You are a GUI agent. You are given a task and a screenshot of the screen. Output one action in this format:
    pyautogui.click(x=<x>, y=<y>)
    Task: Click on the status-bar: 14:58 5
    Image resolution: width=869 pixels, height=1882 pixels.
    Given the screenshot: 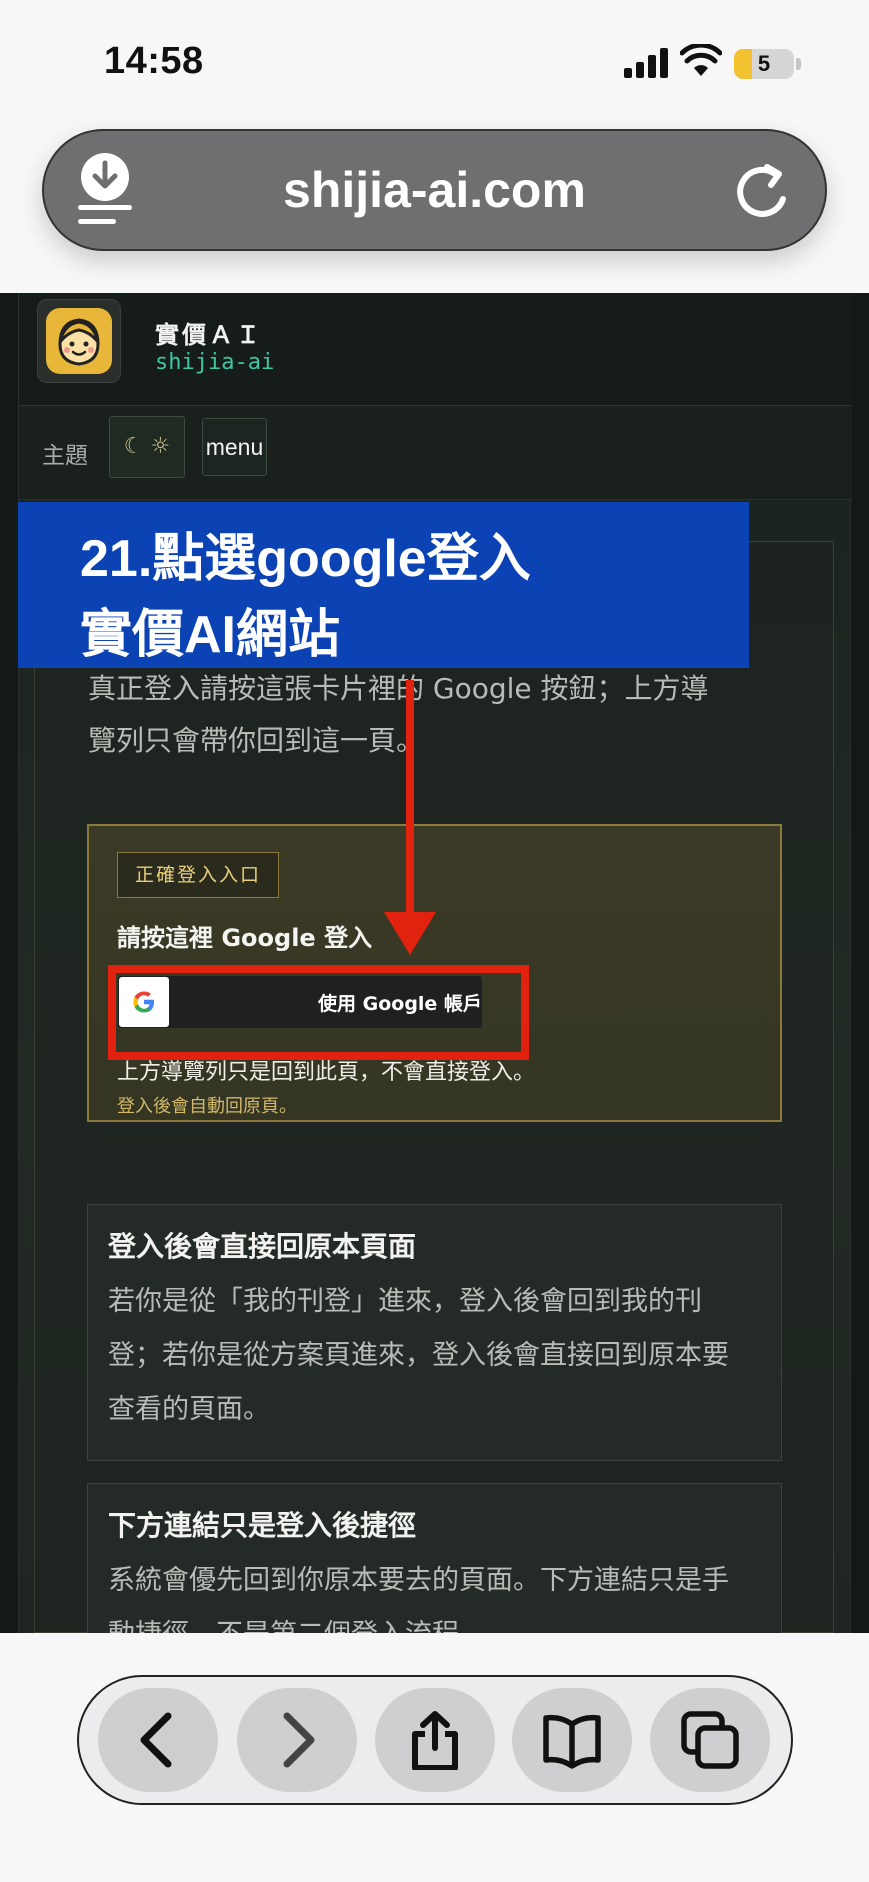 What is the action you would take?
    pyautogui.click(x=434, y=60)
    